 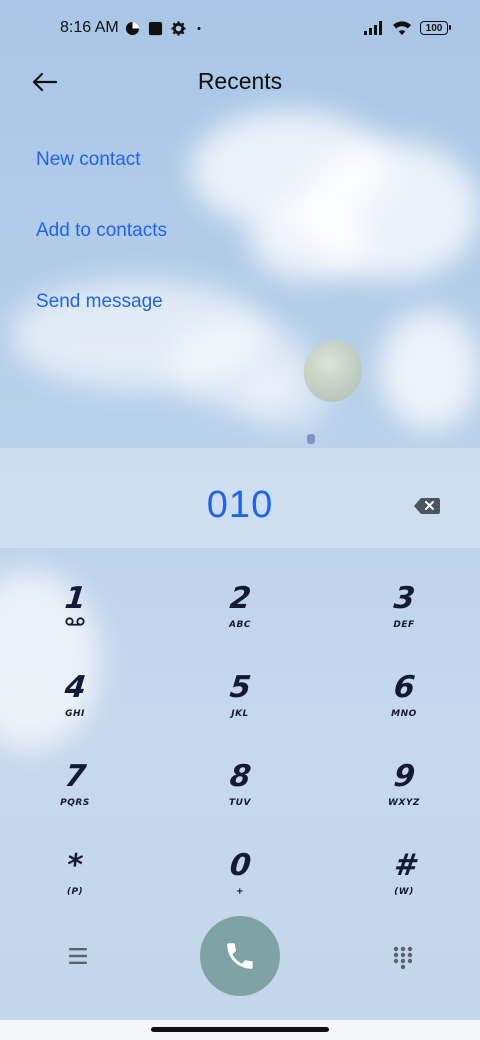 I want to click on key-letters: (W), so click(x=404, y=892).